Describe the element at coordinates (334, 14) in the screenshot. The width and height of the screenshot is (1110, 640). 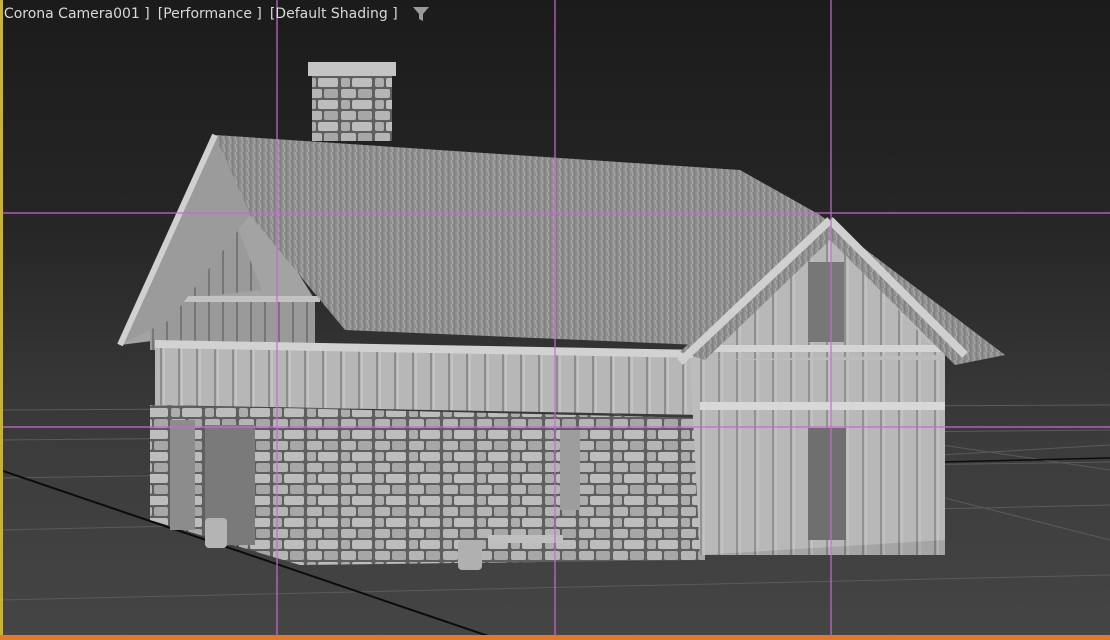
I see `shading-label: [Default Shading ]` at that location.